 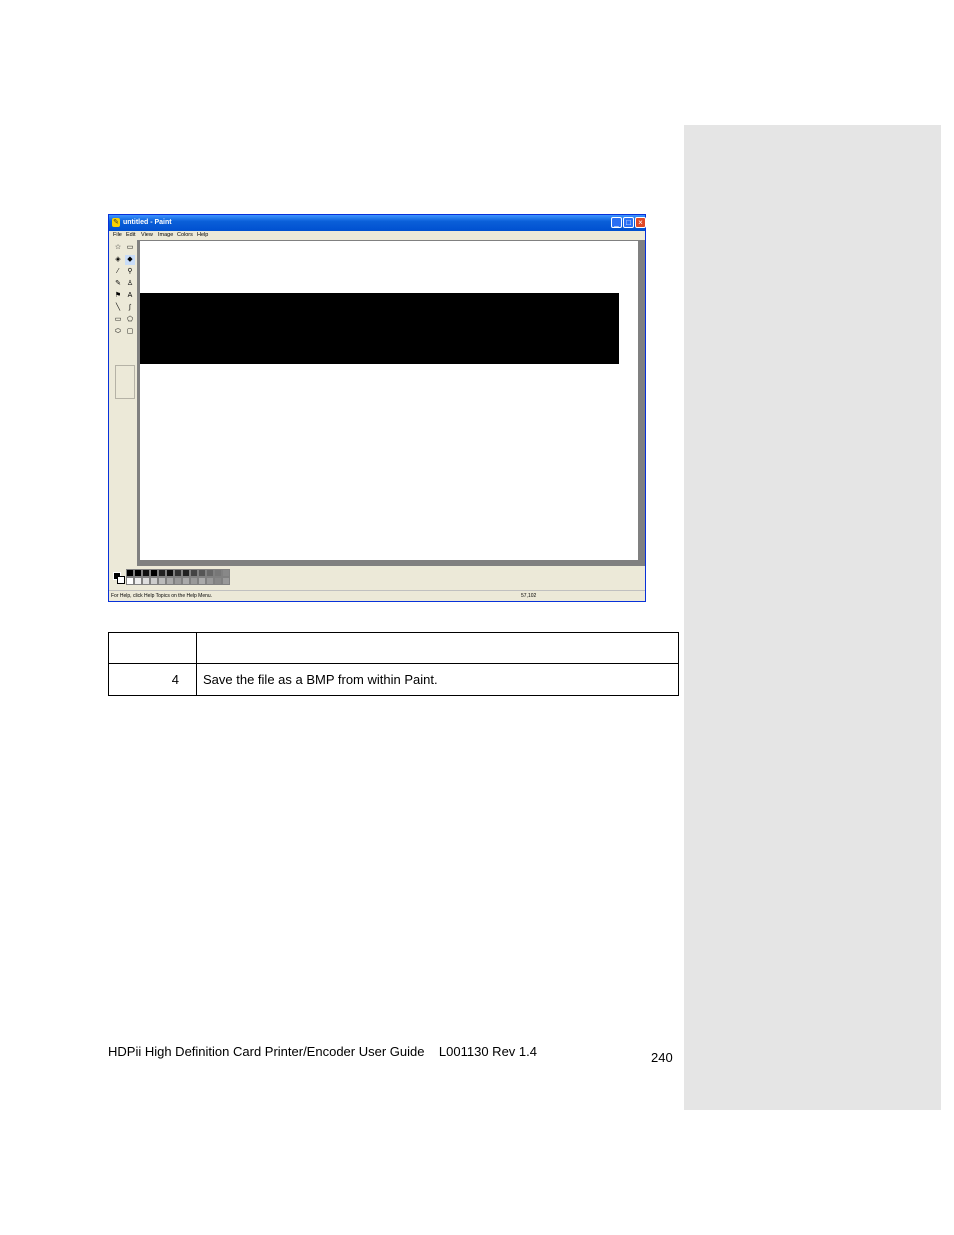 What do you see at coordinates (130, 272) in the screenshot?
I see `magnifier-icon: ⚲` at bounding box center [130, 272].